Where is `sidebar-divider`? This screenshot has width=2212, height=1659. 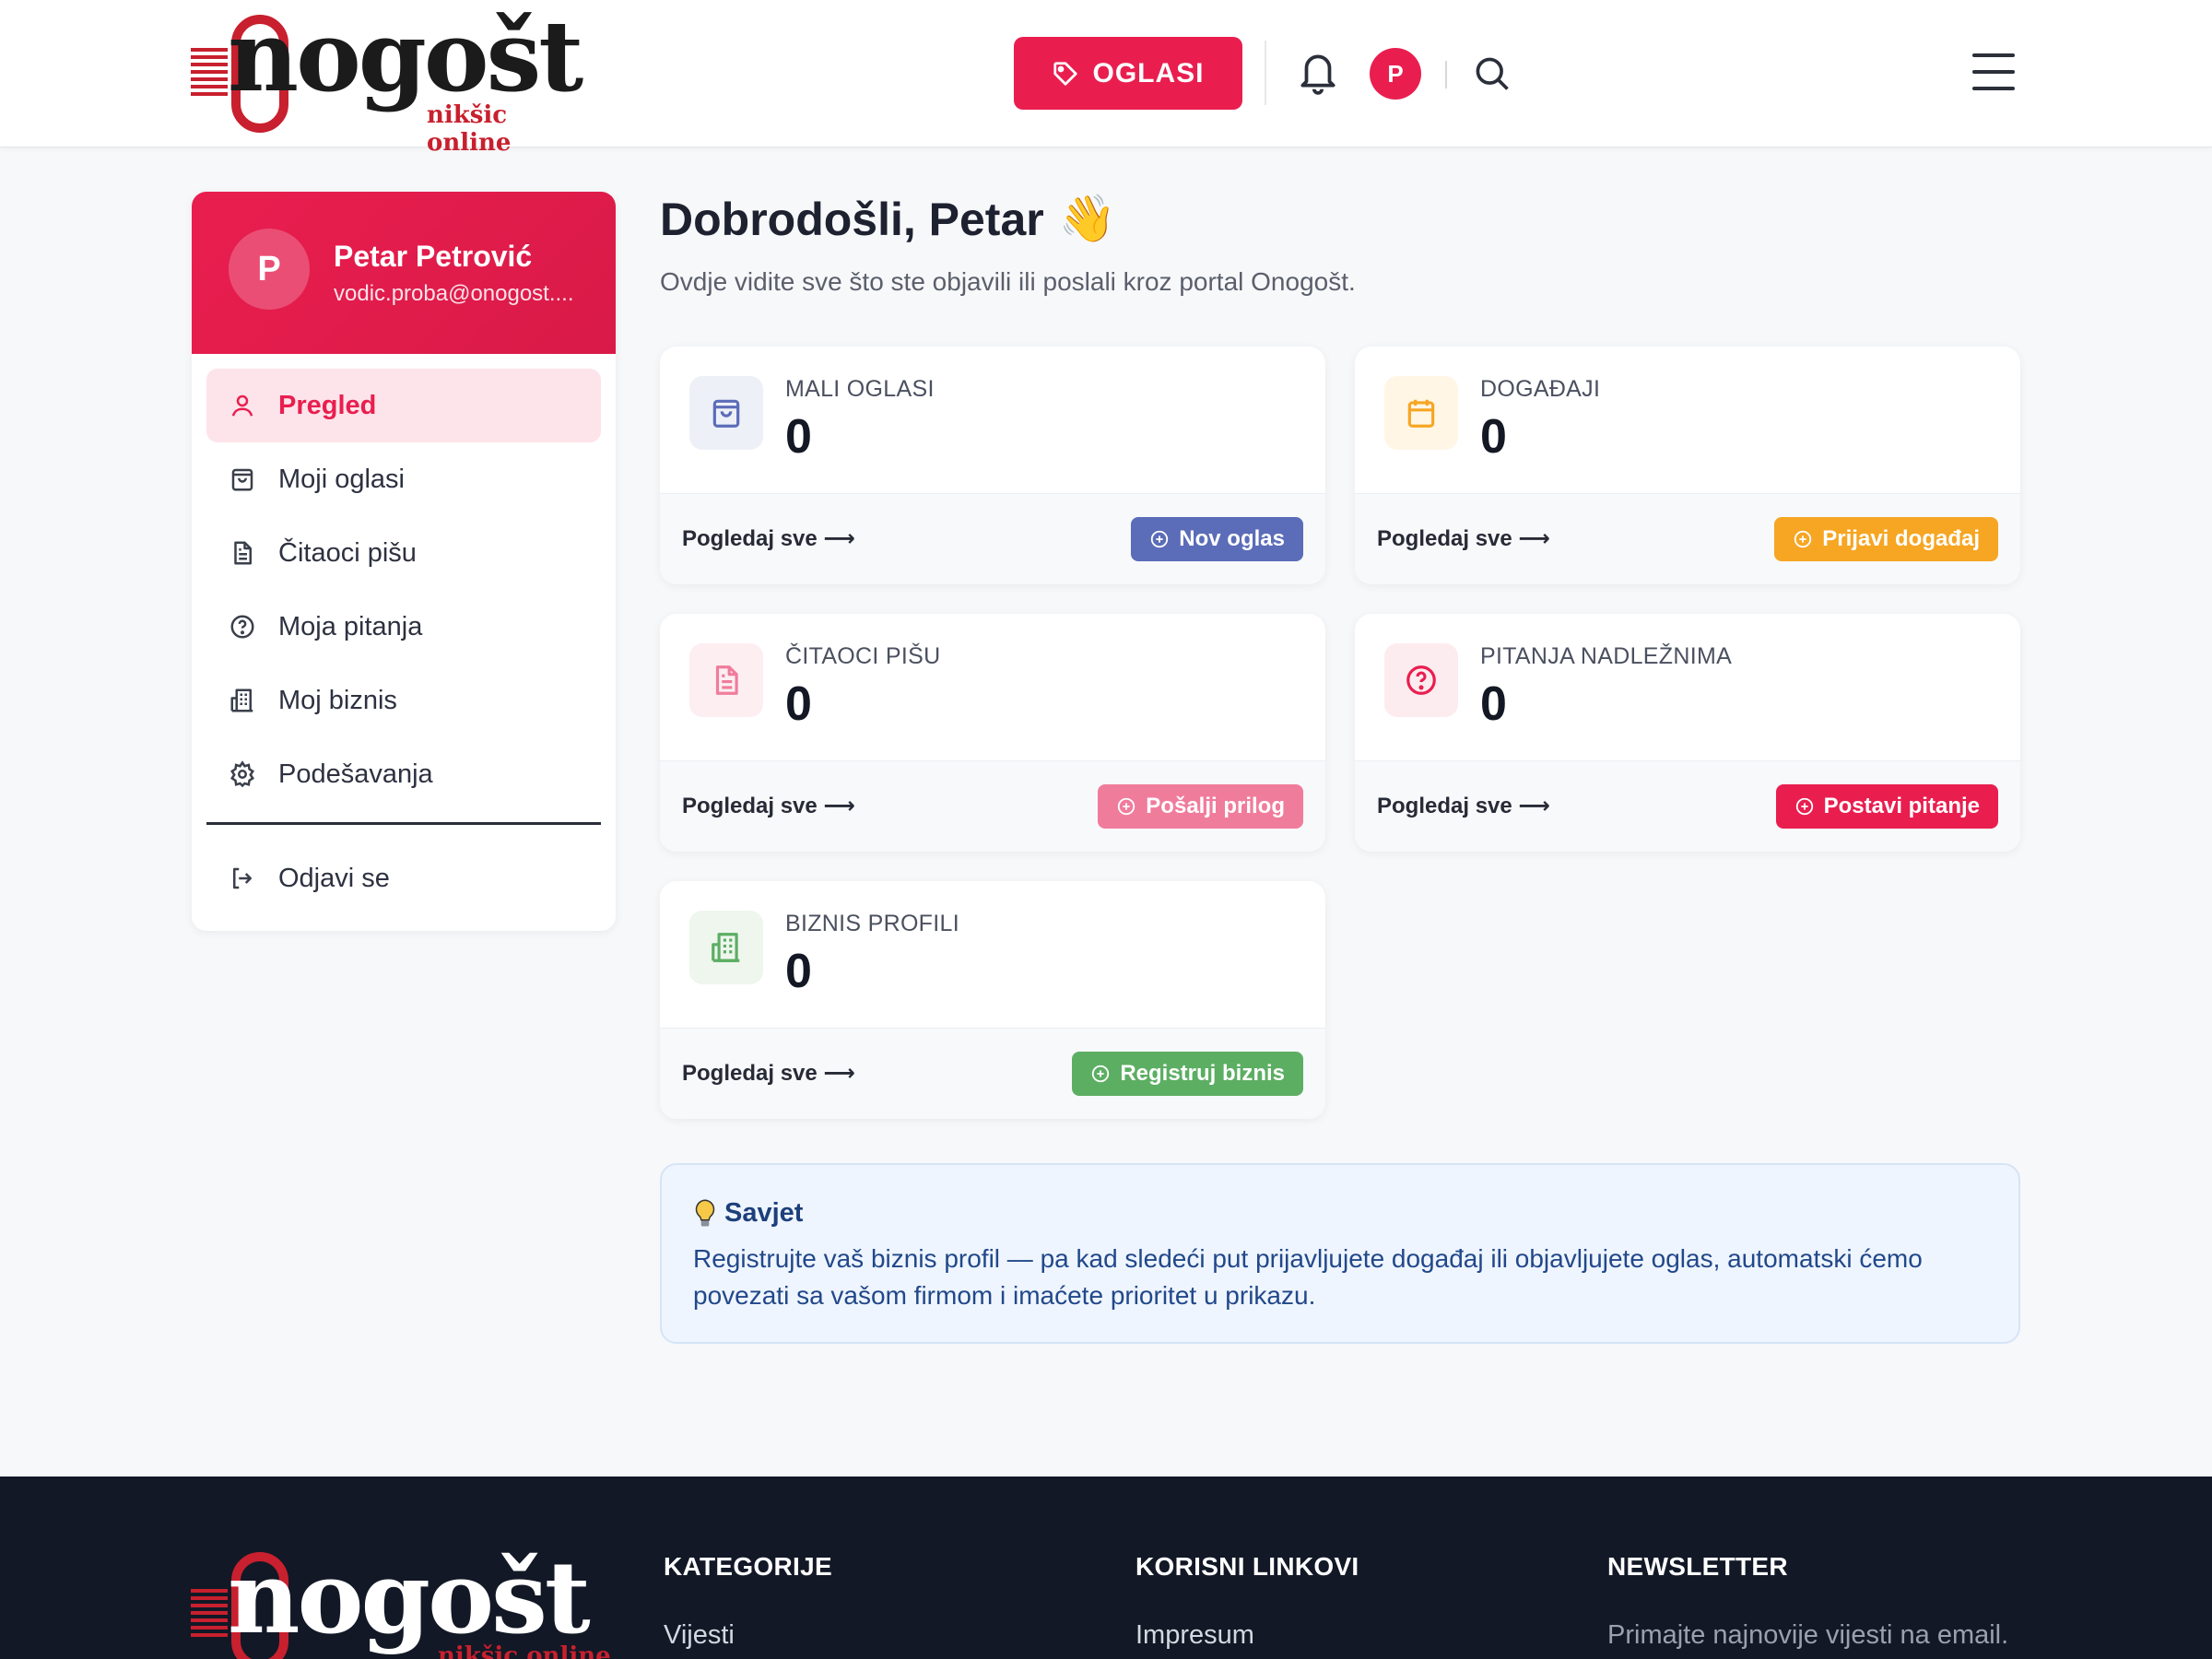 sidebar-divider is located at coordinates (403, 823).